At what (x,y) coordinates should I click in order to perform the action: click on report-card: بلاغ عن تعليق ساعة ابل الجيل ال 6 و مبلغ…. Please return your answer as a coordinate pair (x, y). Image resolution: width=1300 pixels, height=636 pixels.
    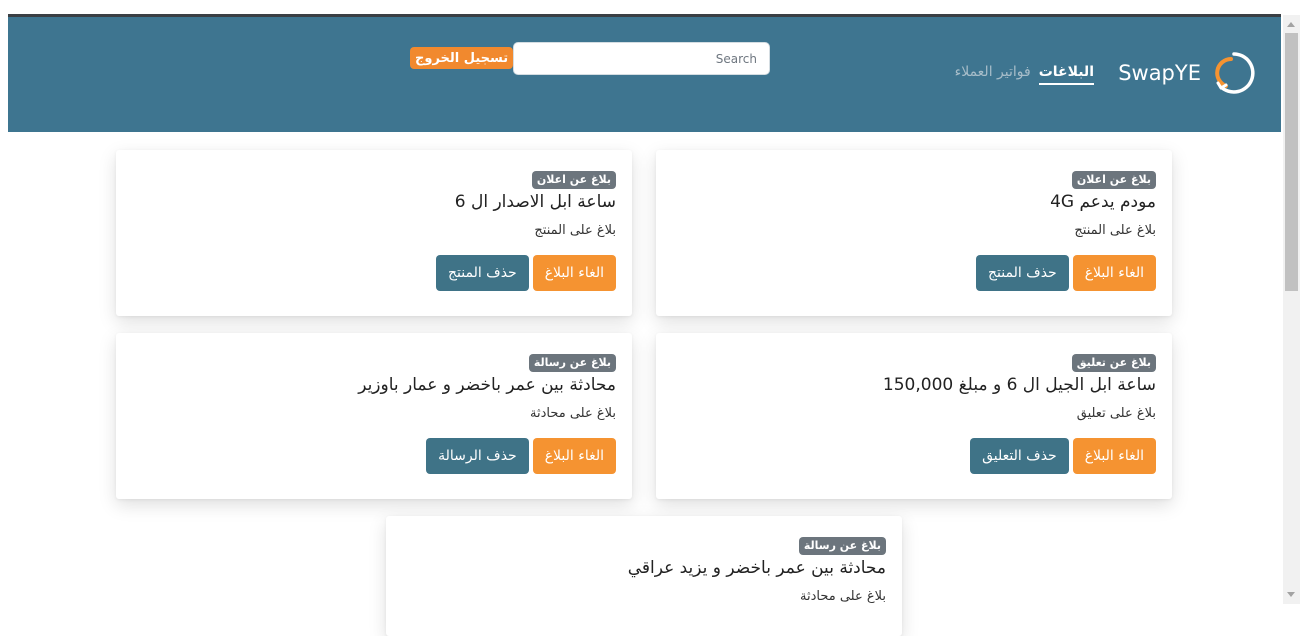
    Looking at the image, I should click on (914, 416).